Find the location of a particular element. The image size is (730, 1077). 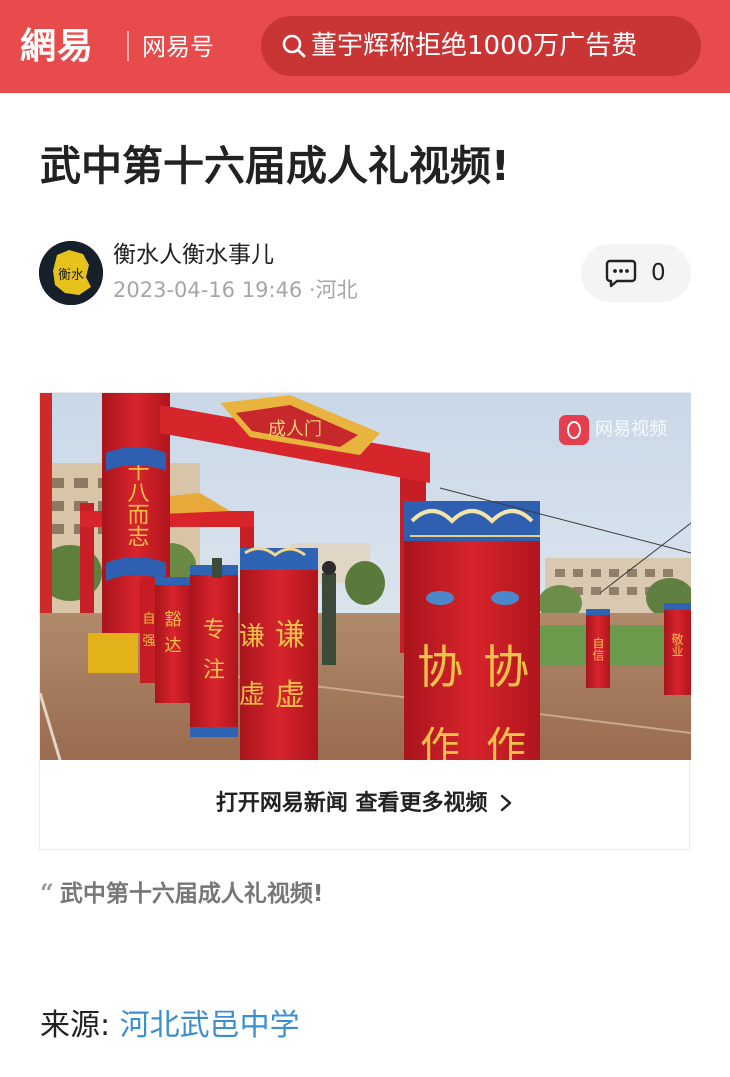

comment-count: 0 is located at coordinates (658, 273).